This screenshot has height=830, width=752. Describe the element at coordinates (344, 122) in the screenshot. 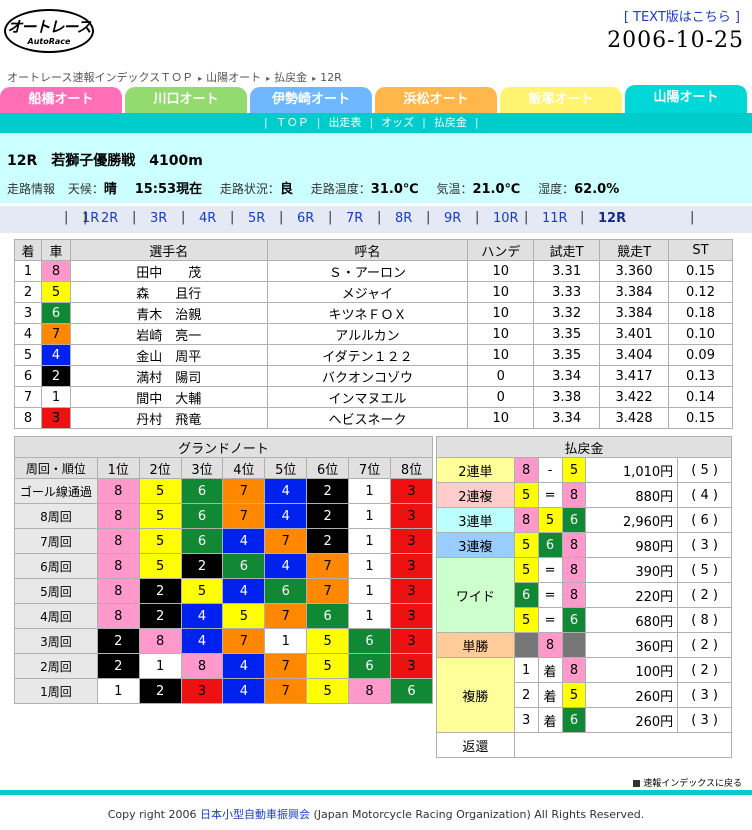

I see `subnav-entries: 出走表` at that location.